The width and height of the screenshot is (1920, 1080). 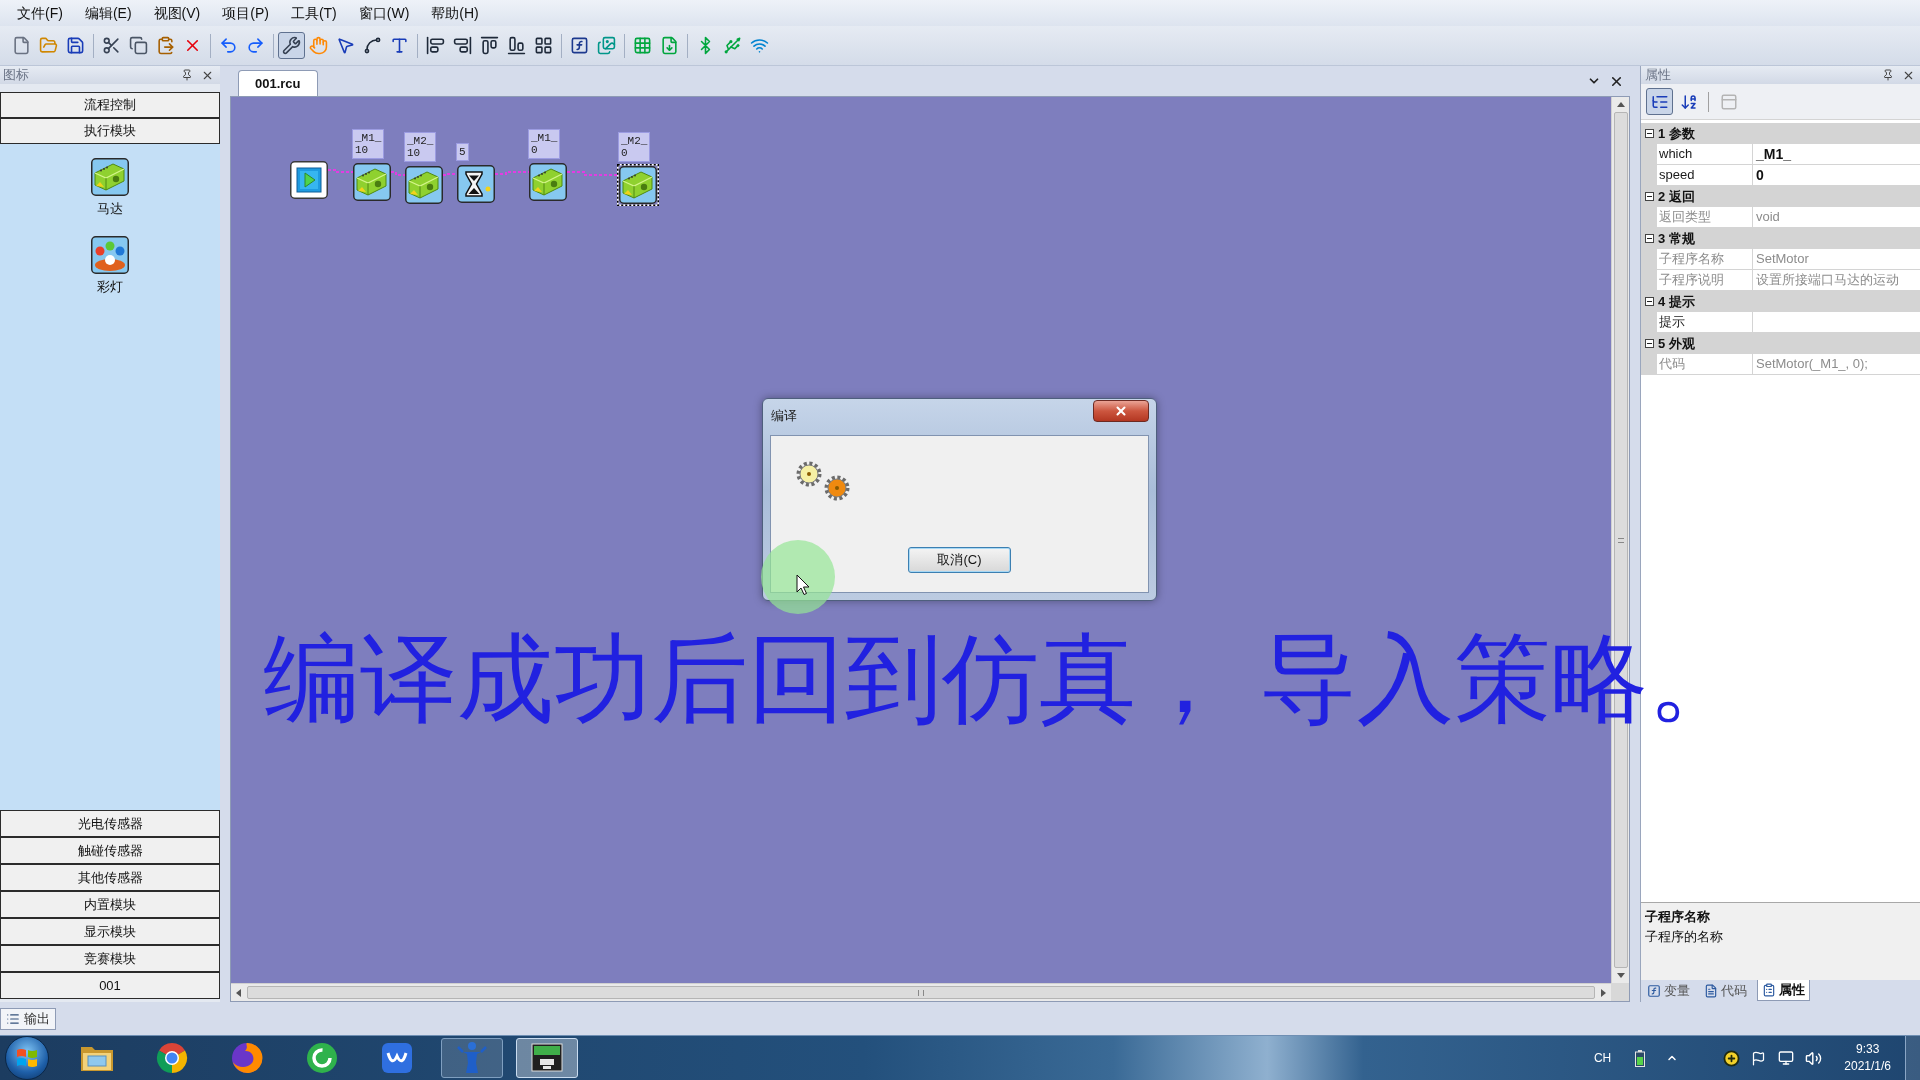 I want to click on close-icon, so click(x=1121, y=411).